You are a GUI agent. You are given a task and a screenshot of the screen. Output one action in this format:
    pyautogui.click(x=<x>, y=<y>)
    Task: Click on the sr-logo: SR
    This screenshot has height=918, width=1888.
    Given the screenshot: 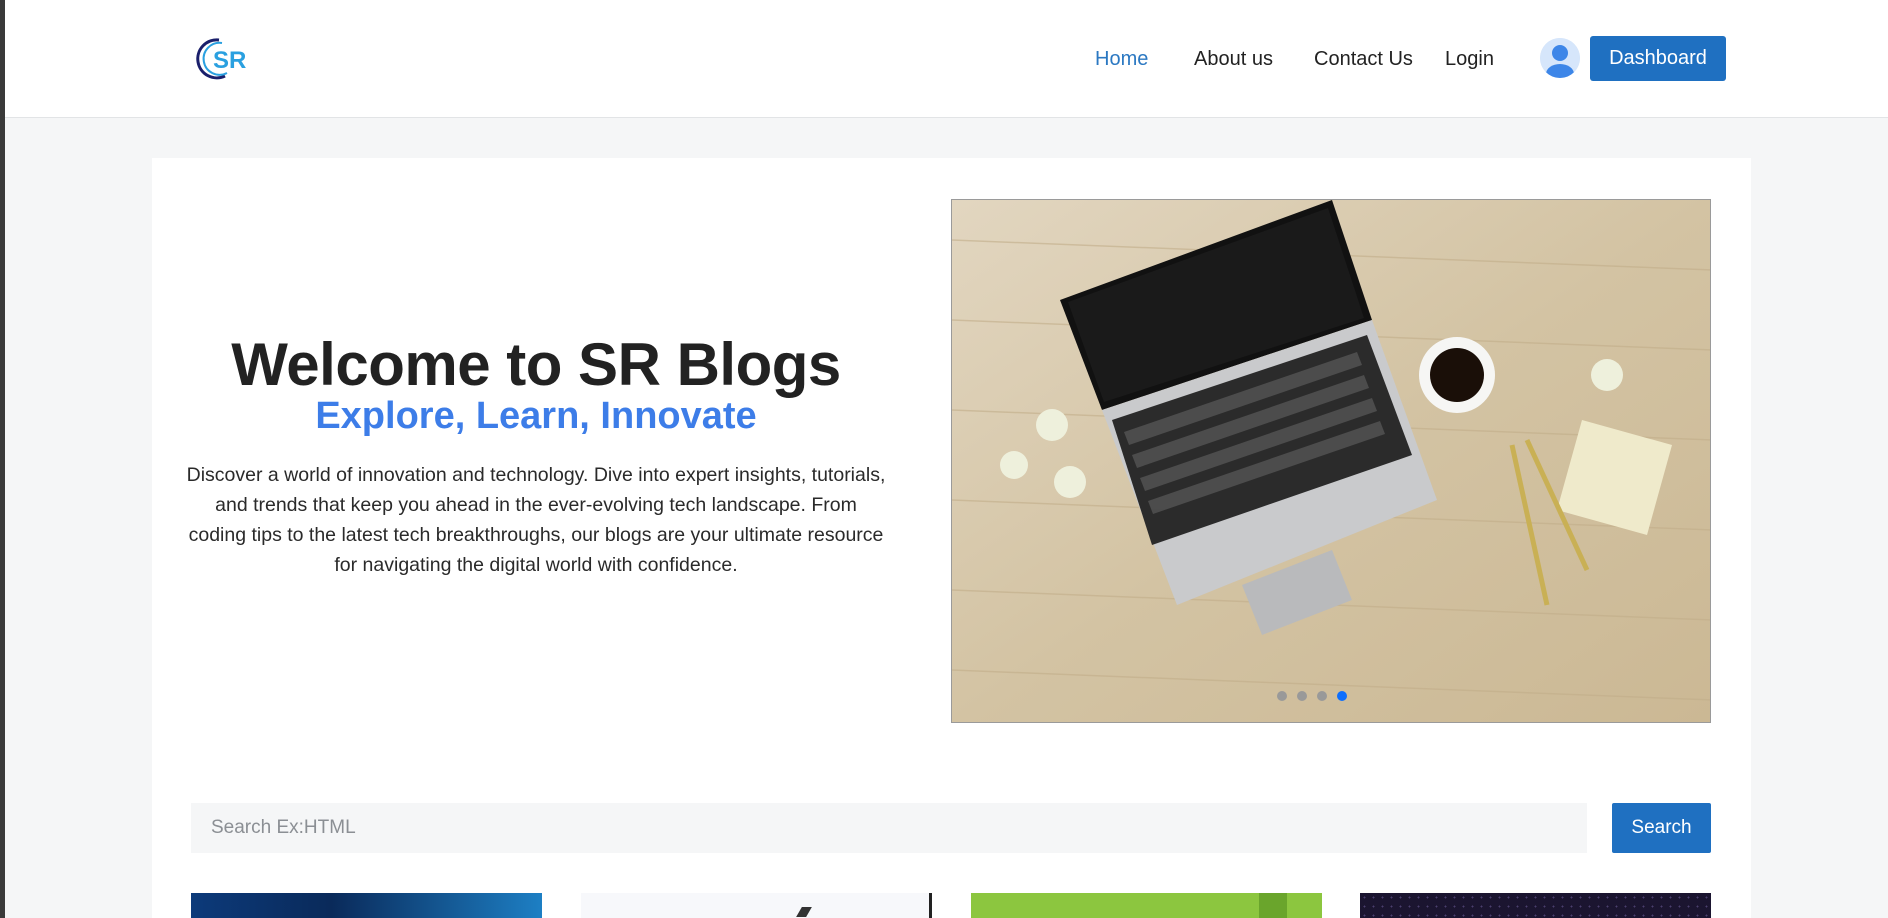 What is the action you would take?
    pyautogui.click(x=223, y=58)
    